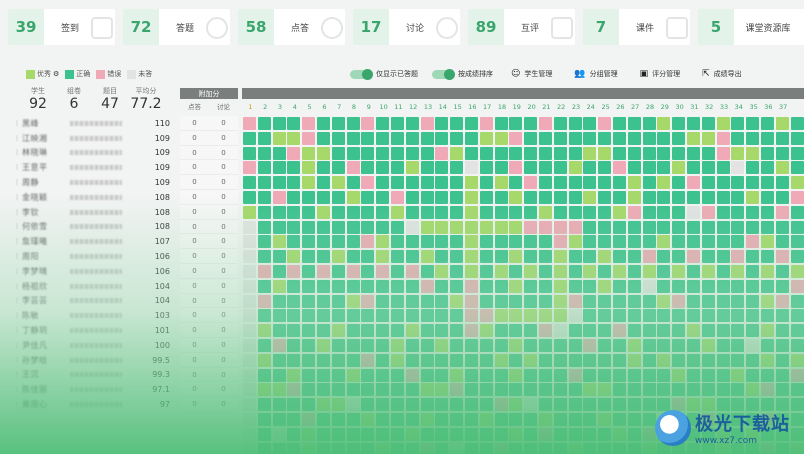 The height and width of the screenshot is (454, 804). Describe the element at coordinates (93, 375) in the screenshot. I see `student-row: | 王沉 99.3` at that location.